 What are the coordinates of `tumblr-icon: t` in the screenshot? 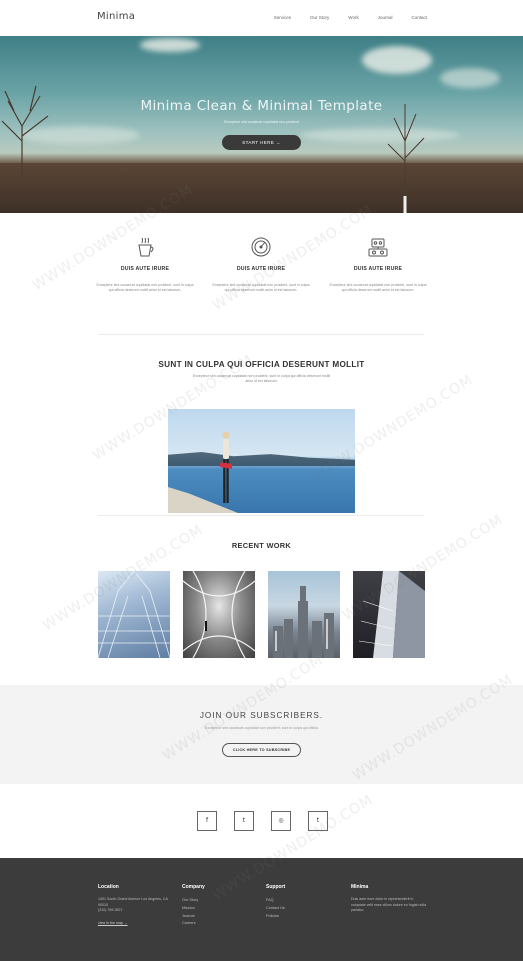 It's located at (318, 821).